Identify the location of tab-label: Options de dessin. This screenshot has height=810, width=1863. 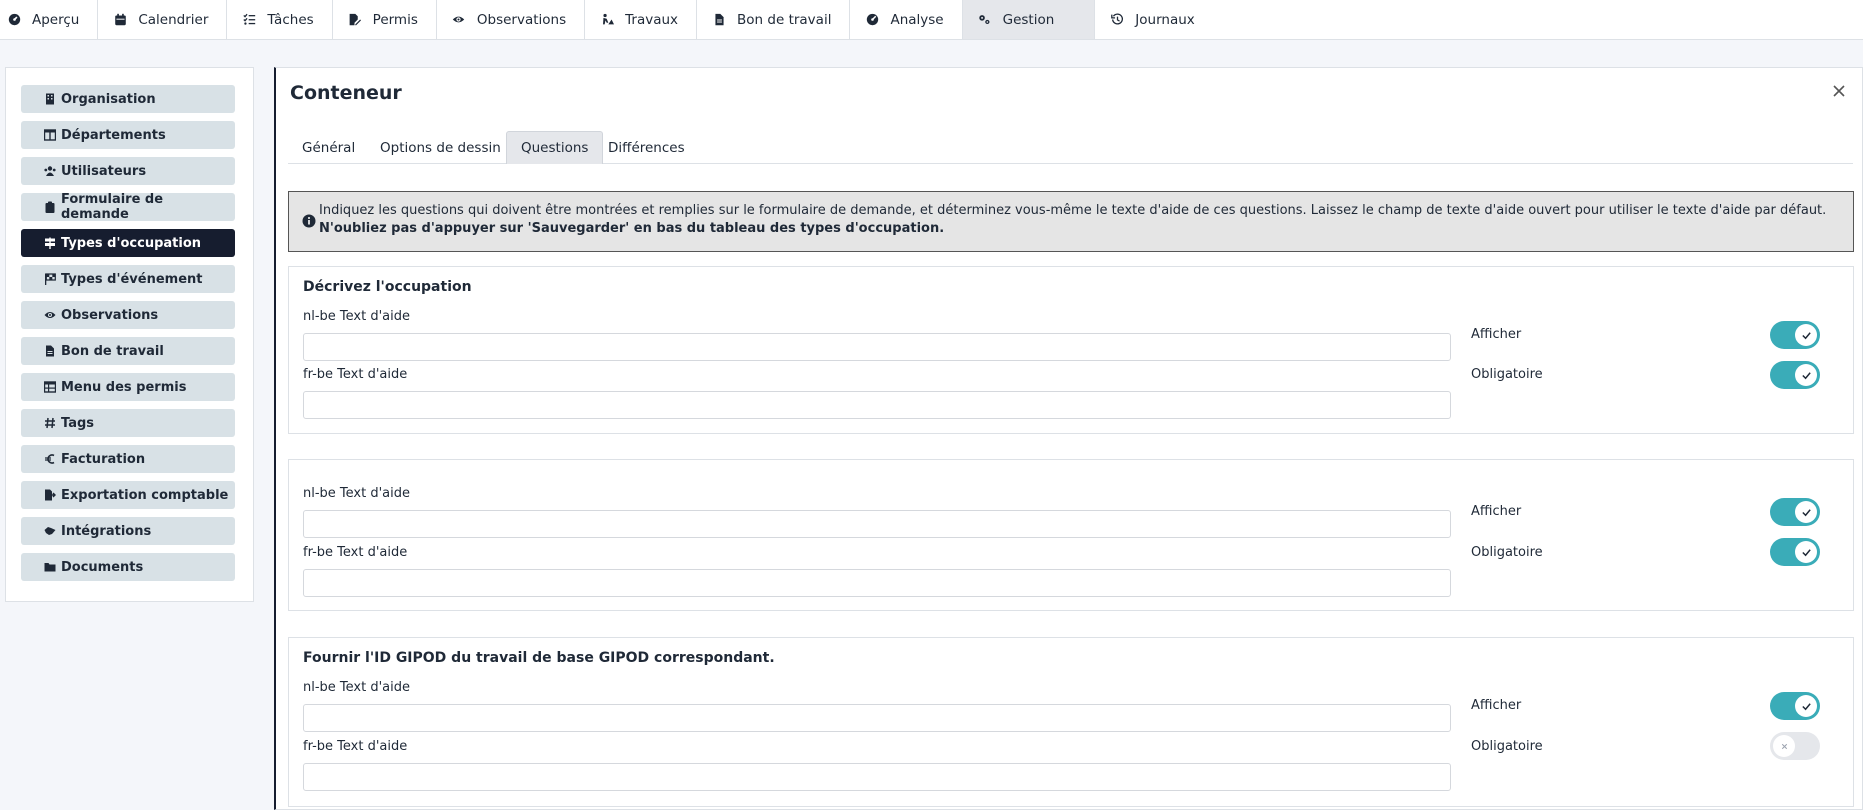
(440, 147).